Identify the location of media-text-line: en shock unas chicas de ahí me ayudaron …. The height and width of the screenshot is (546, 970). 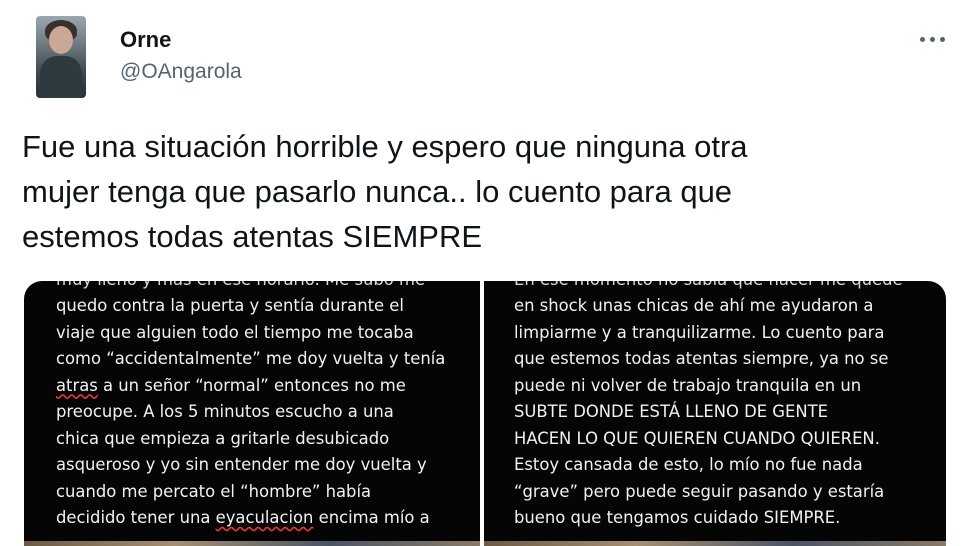
(694, 305).